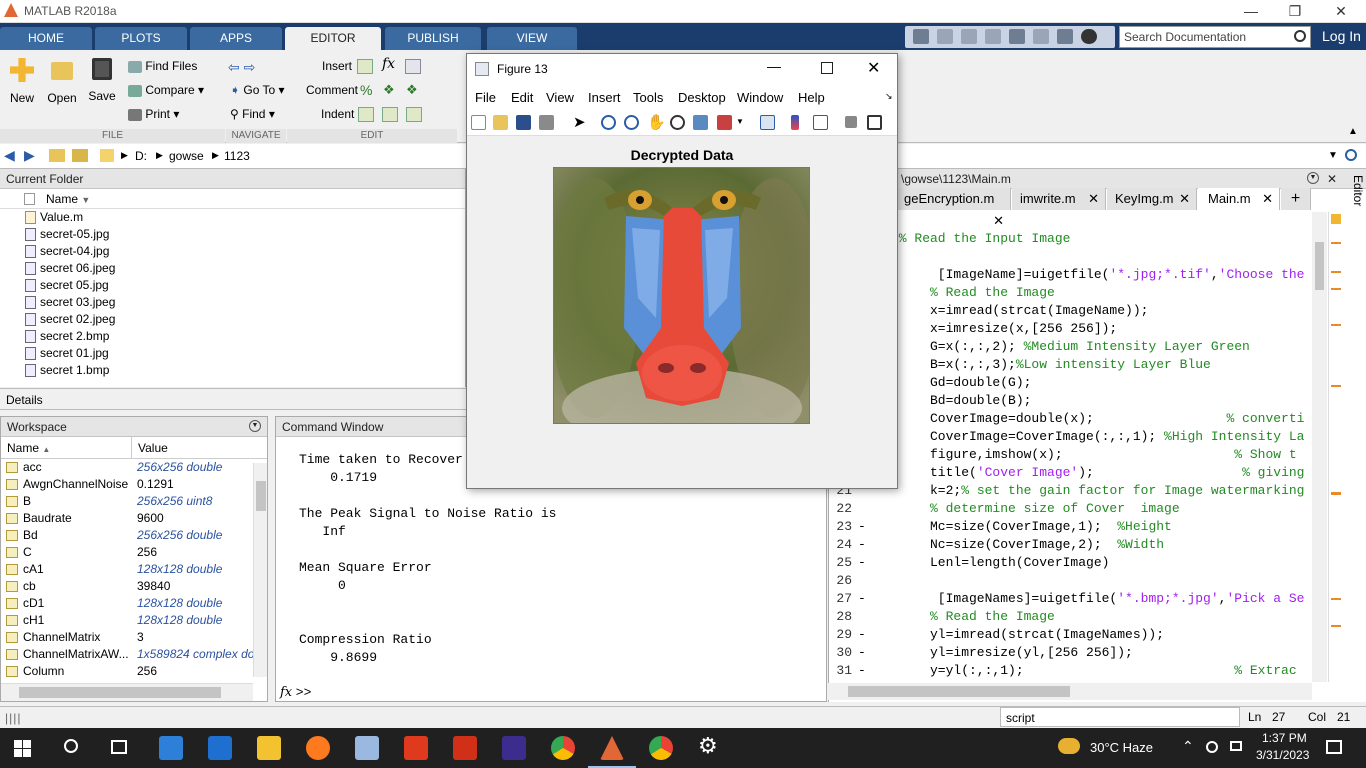 The image size is (1366, 768). What do you see at coordinates (232, 336) in the screenshot?
I see `file-list-item: secret 2.bmp` at bounding box center [232, 336].